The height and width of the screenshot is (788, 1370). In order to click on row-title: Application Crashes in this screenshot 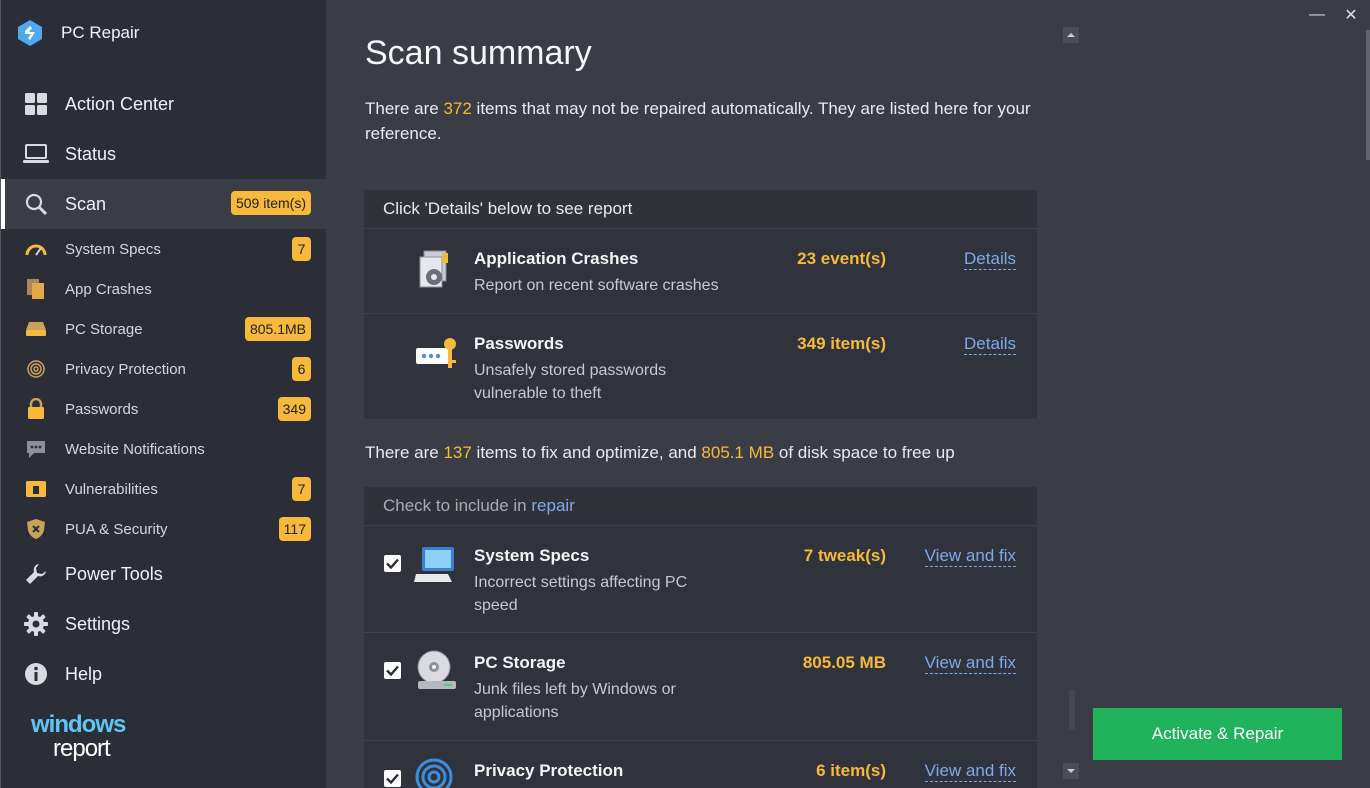, I will do `click(556, 258)`.